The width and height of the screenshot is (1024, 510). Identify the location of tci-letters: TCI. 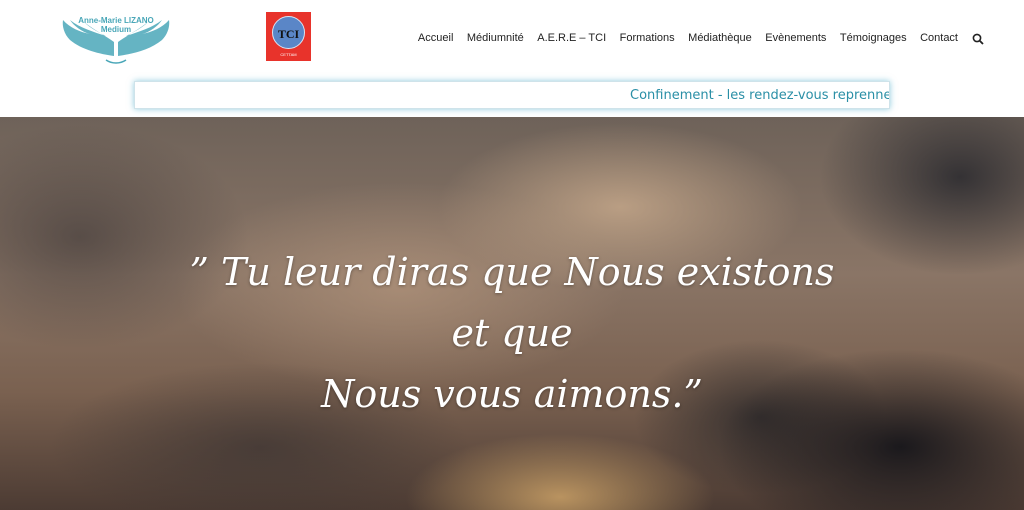
(288, 34).